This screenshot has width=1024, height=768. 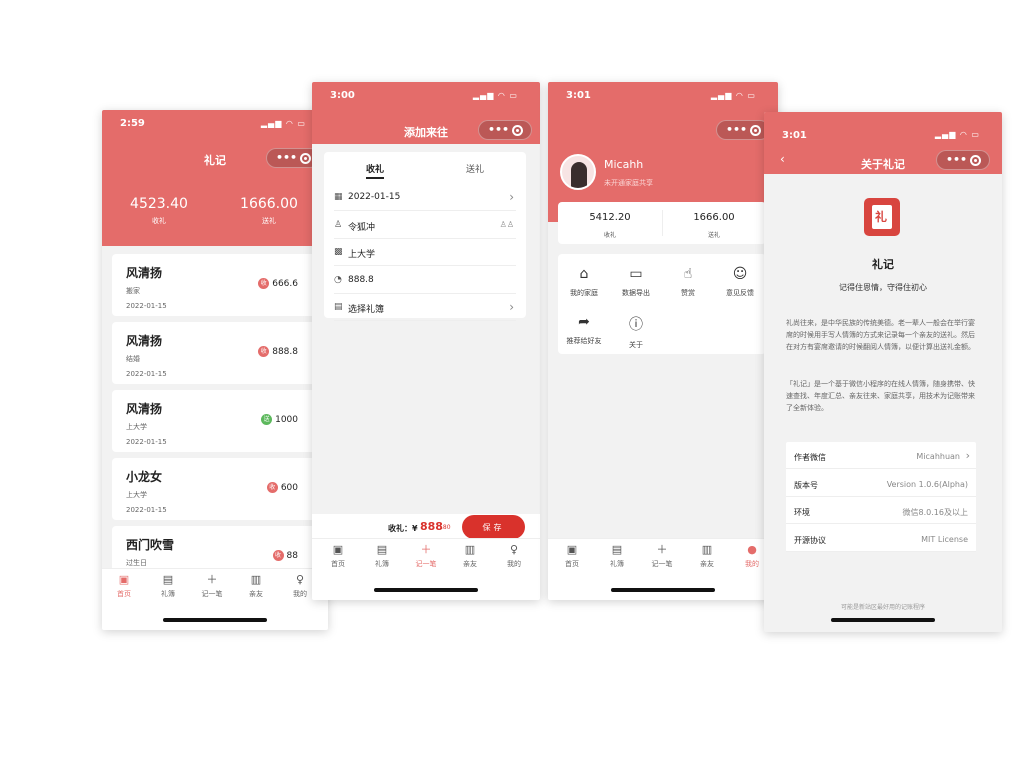 I want to click on feature-grid: ⌂ 我的家庭 ▭ 数据导出 ☝ 赞赏 ☺ 意见反馈 ➦ 推荐给好友 ⓘ 关于, so click(x=662, y=304).